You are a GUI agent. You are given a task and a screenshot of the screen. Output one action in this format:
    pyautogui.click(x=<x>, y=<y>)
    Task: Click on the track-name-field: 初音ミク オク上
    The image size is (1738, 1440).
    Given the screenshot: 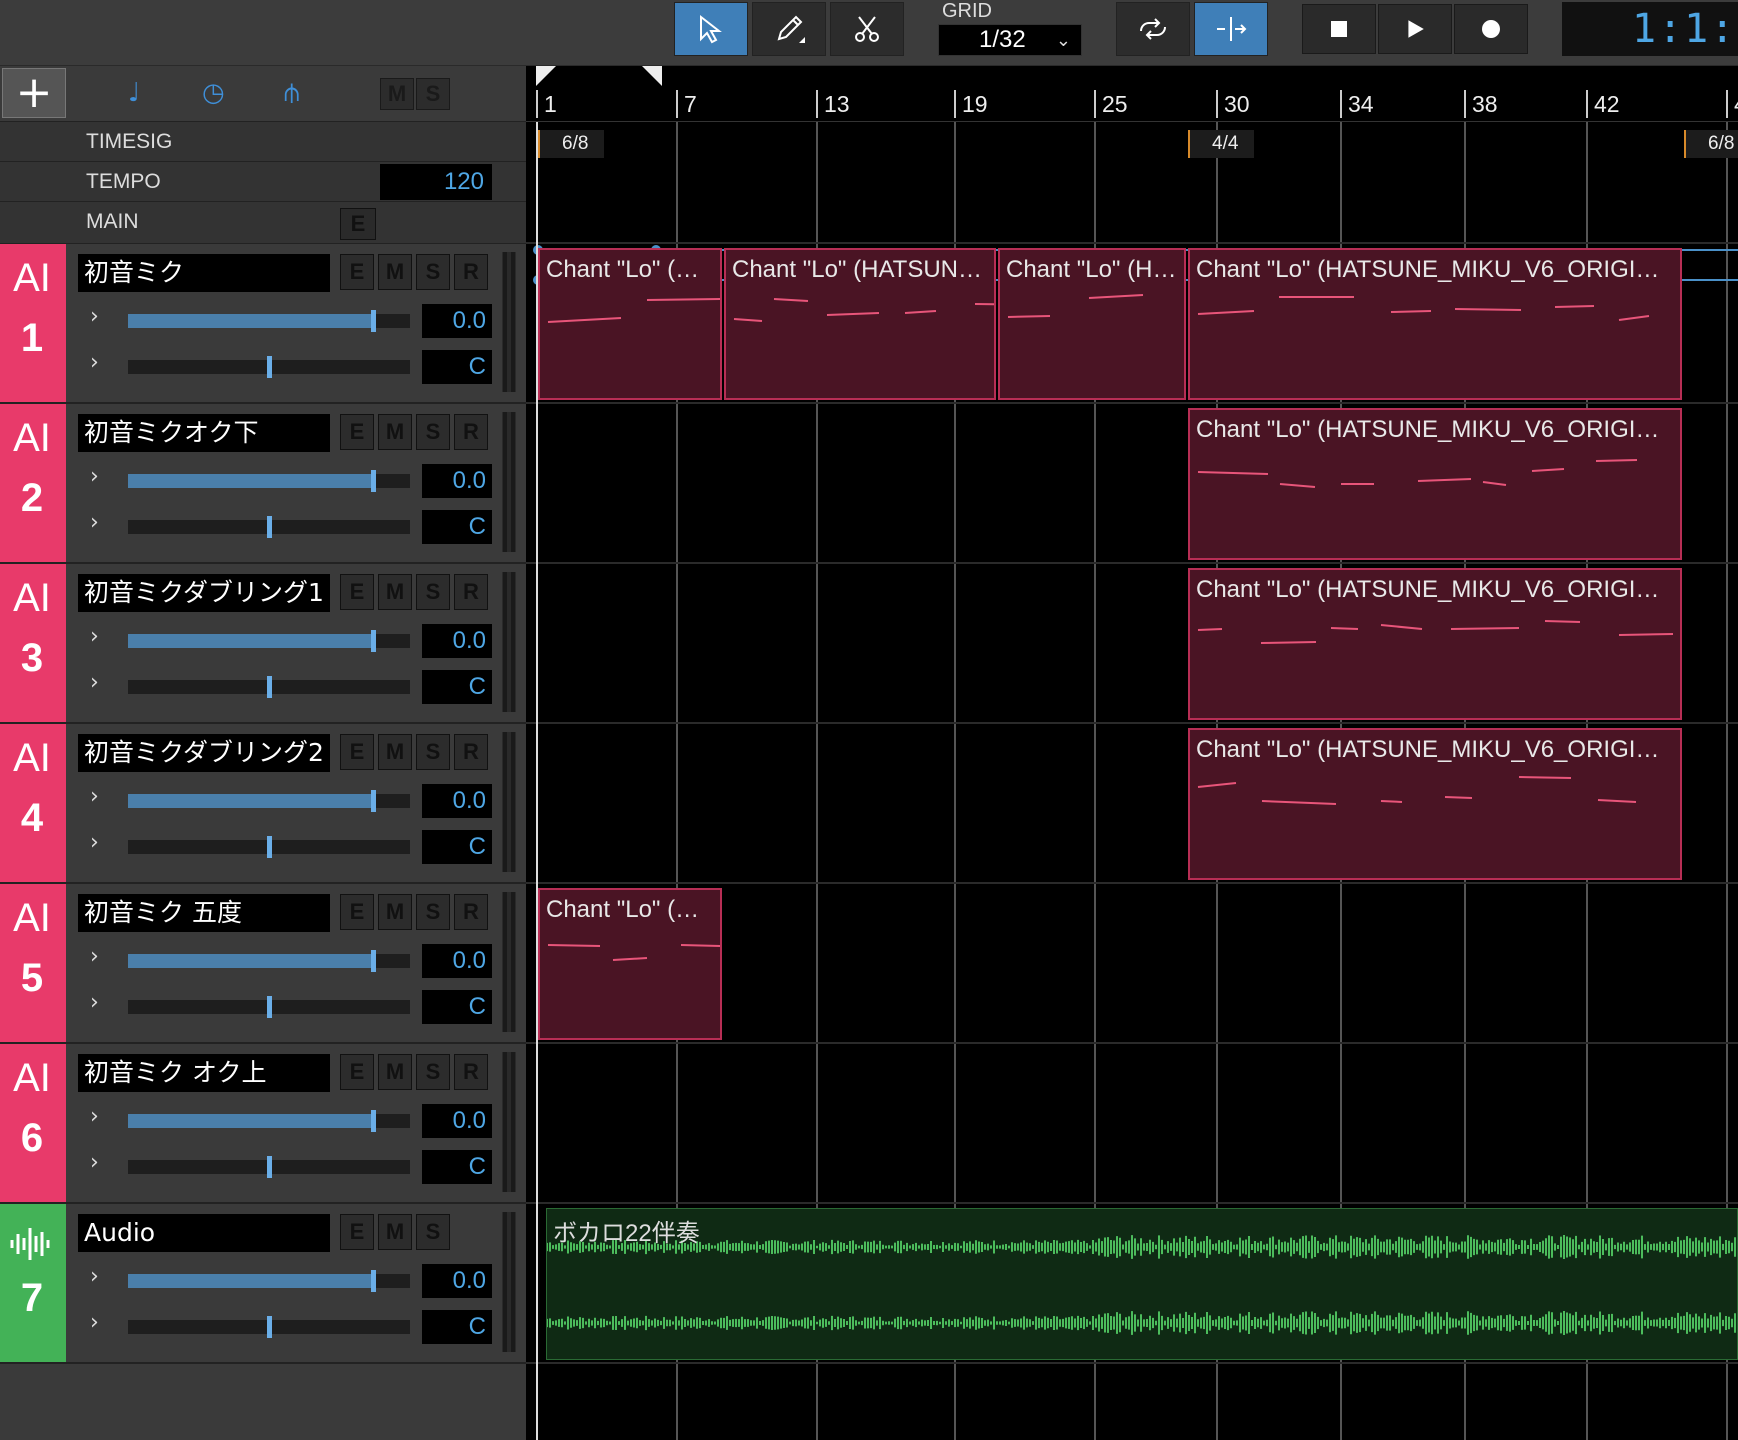 What is the action you would take?
    pyautogui.click(x=204, y=1073)
    